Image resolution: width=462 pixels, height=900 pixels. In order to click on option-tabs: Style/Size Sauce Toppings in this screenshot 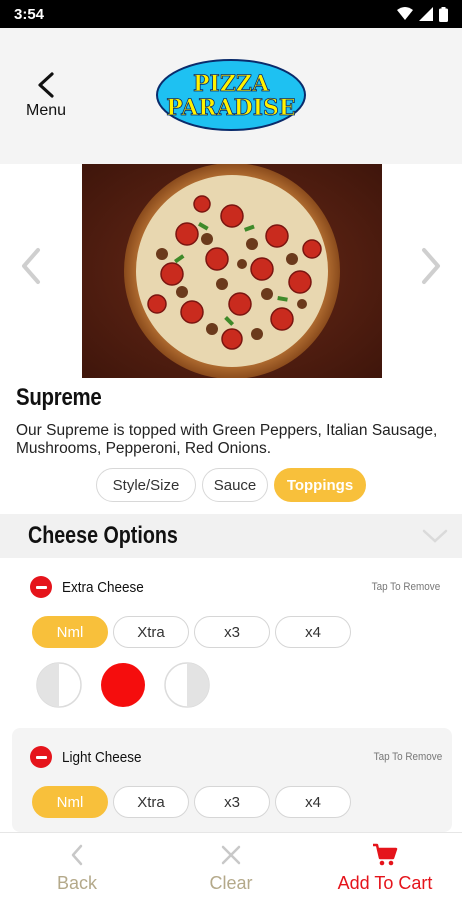, I will do `click(231, 485)`.